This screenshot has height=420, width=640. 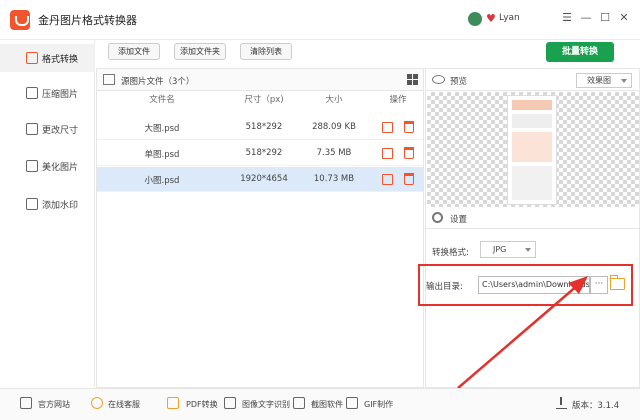 I want to click on footer-link-gif: GIF制作, so click(x=378, y=404).